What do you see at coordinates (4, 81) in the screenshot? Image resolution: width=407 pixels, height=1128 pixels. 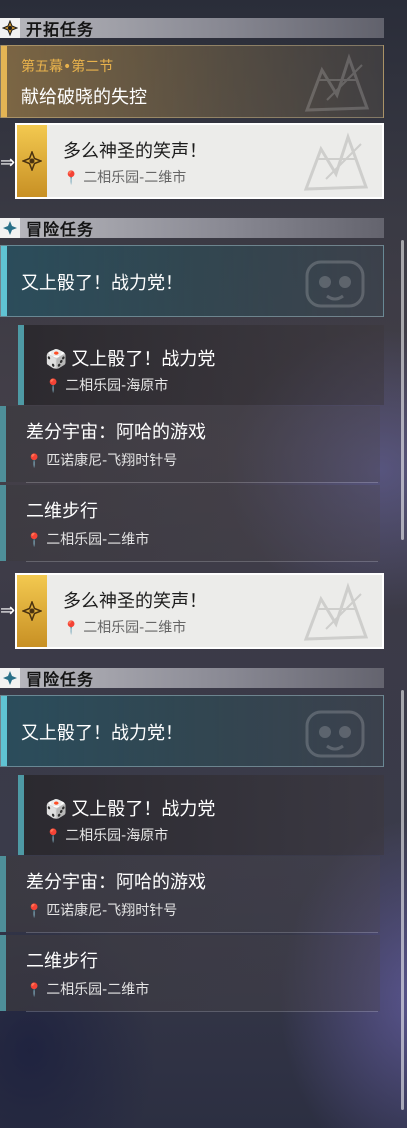 I see `trailblaze-accent-bar` at bounding box center [4, 81].